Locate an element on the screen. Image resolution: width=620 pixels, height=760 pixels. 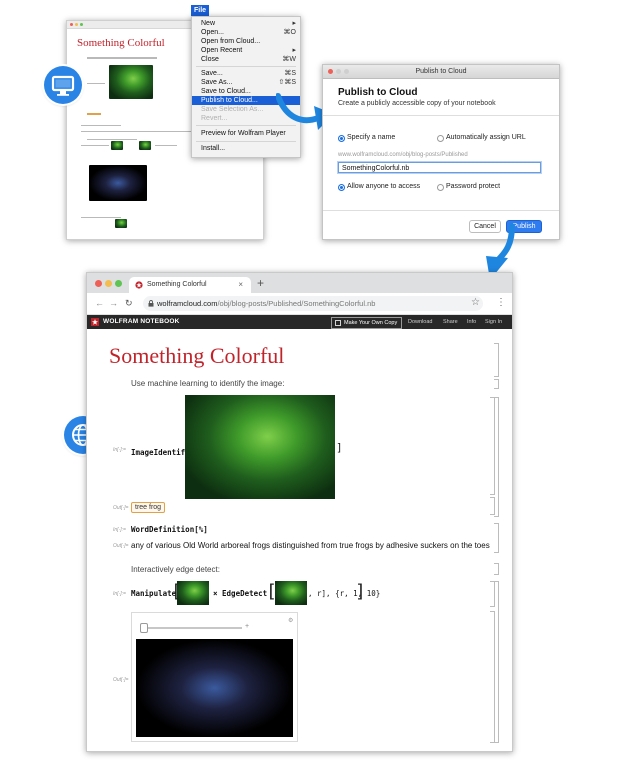
filename-input: SomethingColorful.nb is located at coordinates (439, 167).